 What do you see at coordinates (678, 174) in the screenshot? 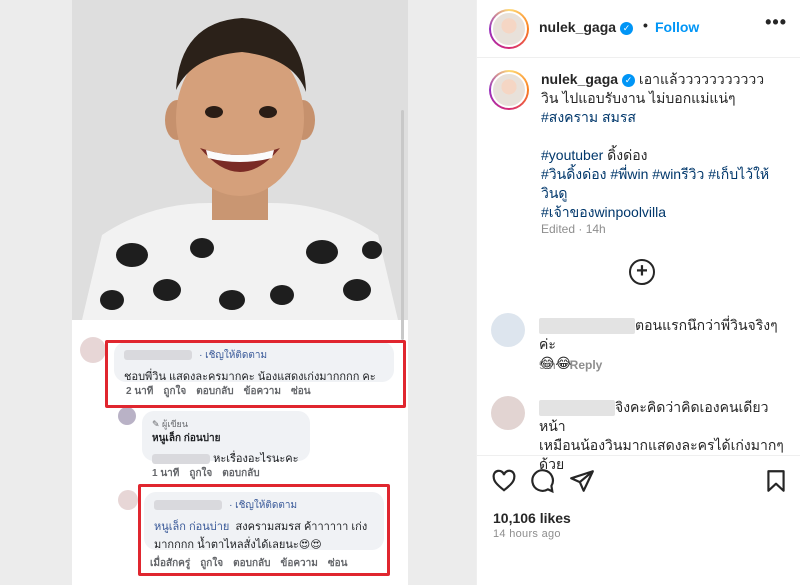
I see `hashtag-link: #winรีวิว` at bounding box center [678, 174].